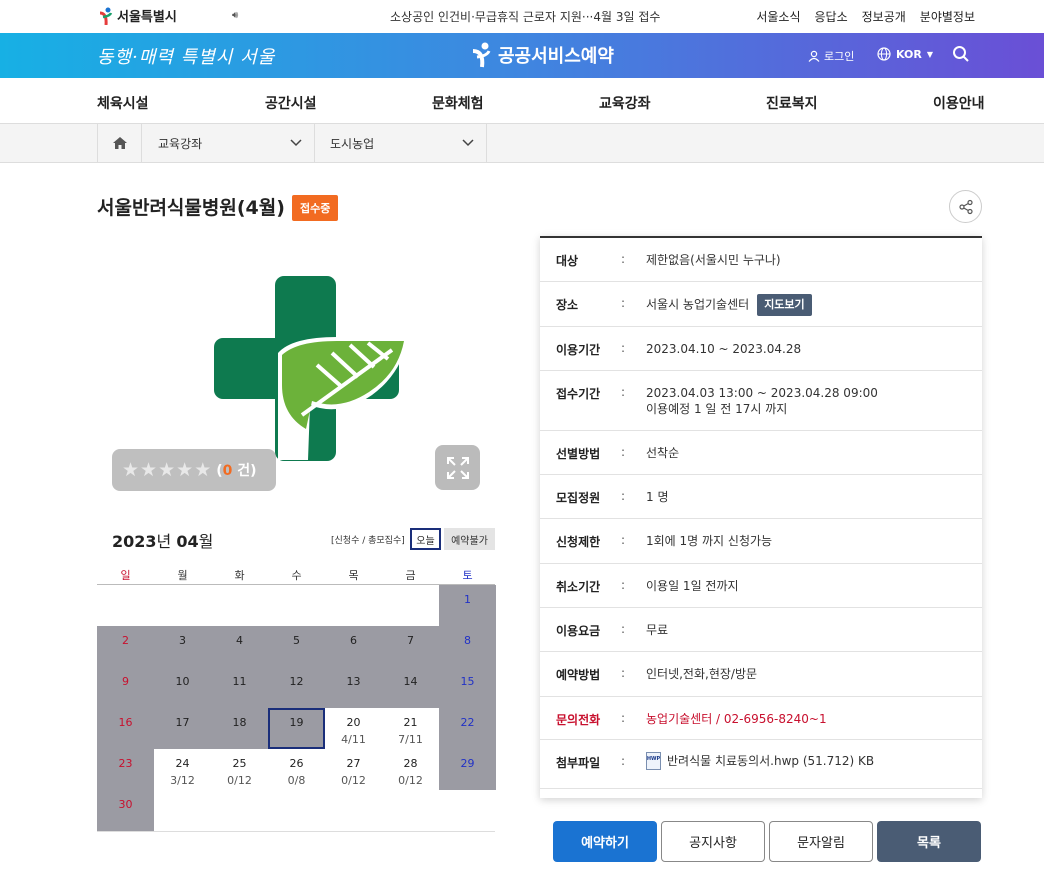 The width and height of the screenshot is (1044, 890). Describe the element at coordinates (947, 16) in the screenshot. I see `link-field-info: 분야별정보` at that location.